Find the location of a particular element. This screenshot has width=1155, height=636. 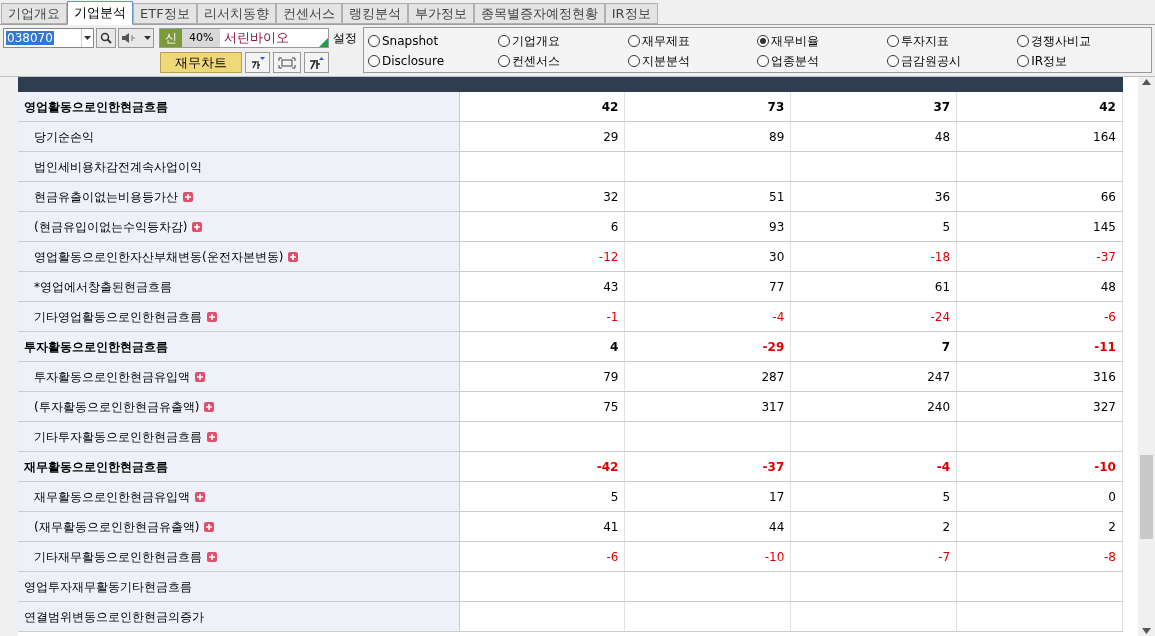

radio-option: 지분분석 is located at coordinates (692, 60).